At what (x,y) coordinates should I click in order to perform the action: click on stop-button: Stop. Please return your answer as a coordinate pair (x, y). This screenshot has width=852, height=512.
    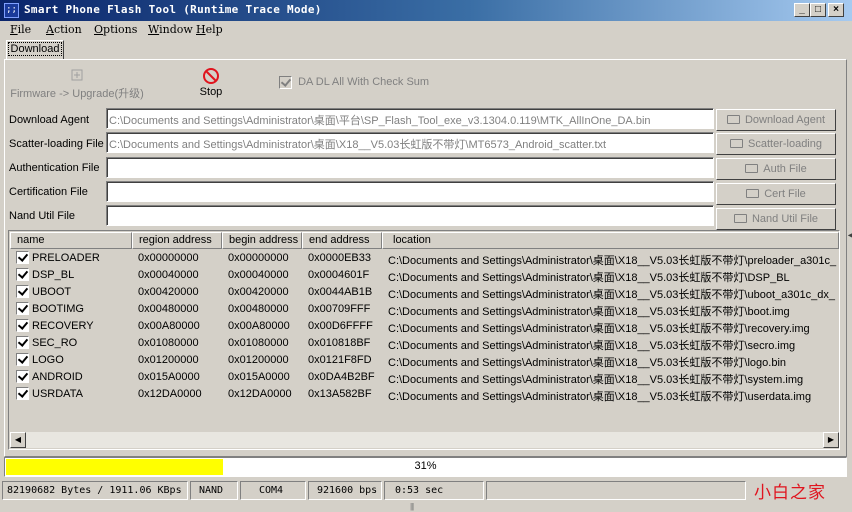
    Looking at the image, I should click on (211, 82).